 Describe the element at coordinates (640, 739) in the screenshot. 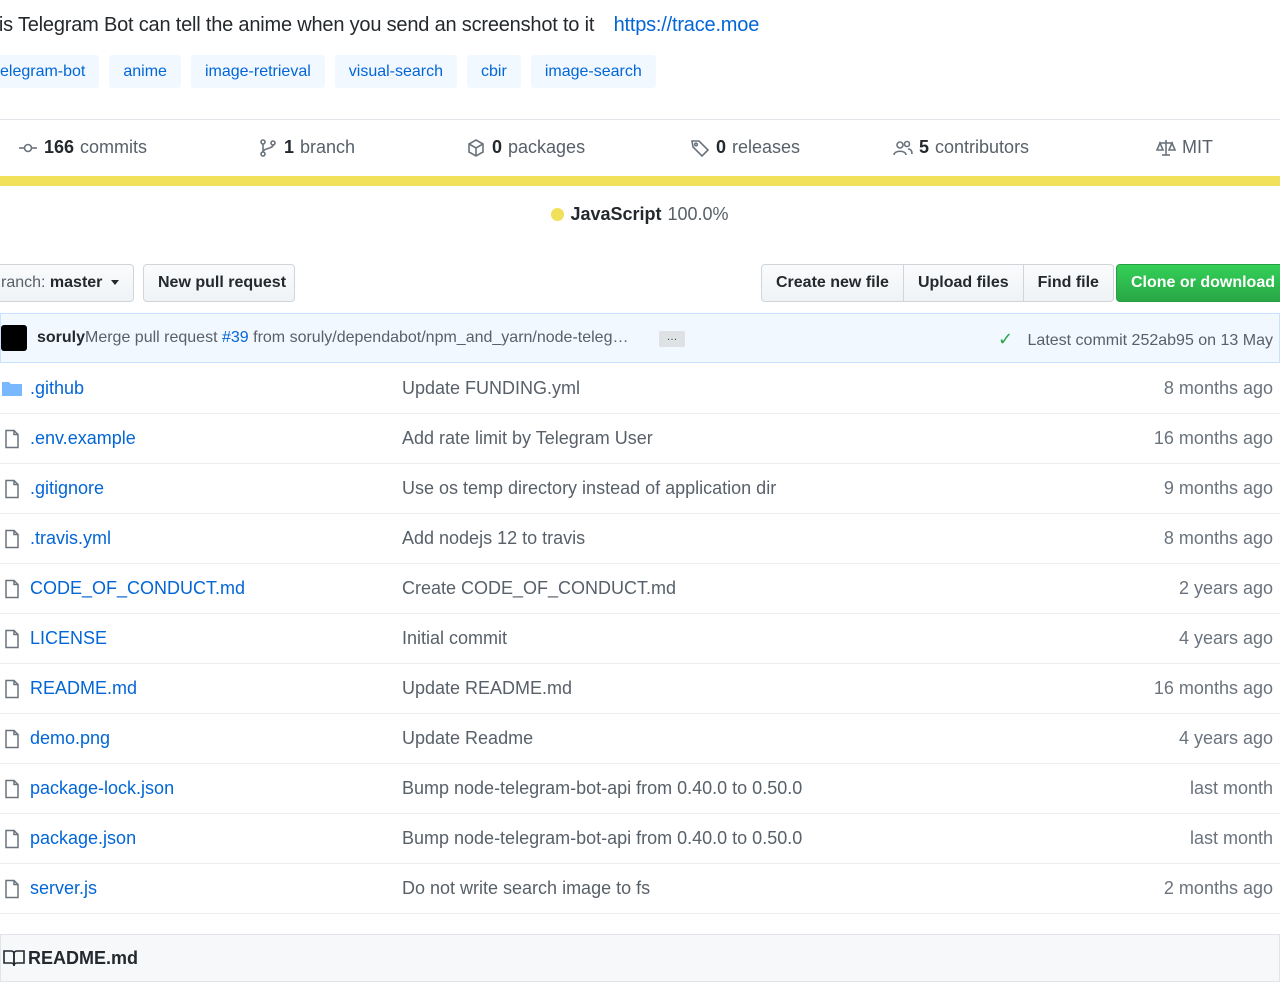

I see `table-row: demo.png Update Readme 4 years ago` at that location.